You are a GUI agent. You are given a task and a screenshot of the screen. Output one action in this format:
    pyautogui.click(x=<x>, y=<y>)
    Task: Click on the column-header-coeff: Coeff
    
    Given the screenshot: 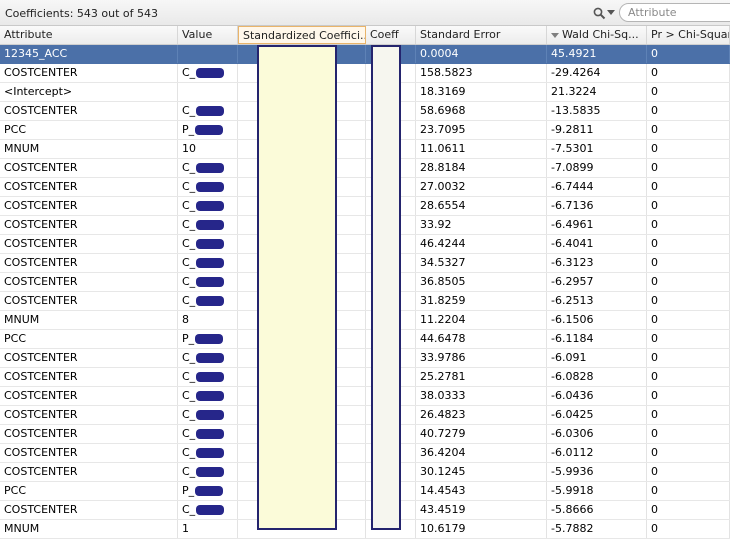 What is the action you would take?
    pyautogui.click(x=391, y=35)
    